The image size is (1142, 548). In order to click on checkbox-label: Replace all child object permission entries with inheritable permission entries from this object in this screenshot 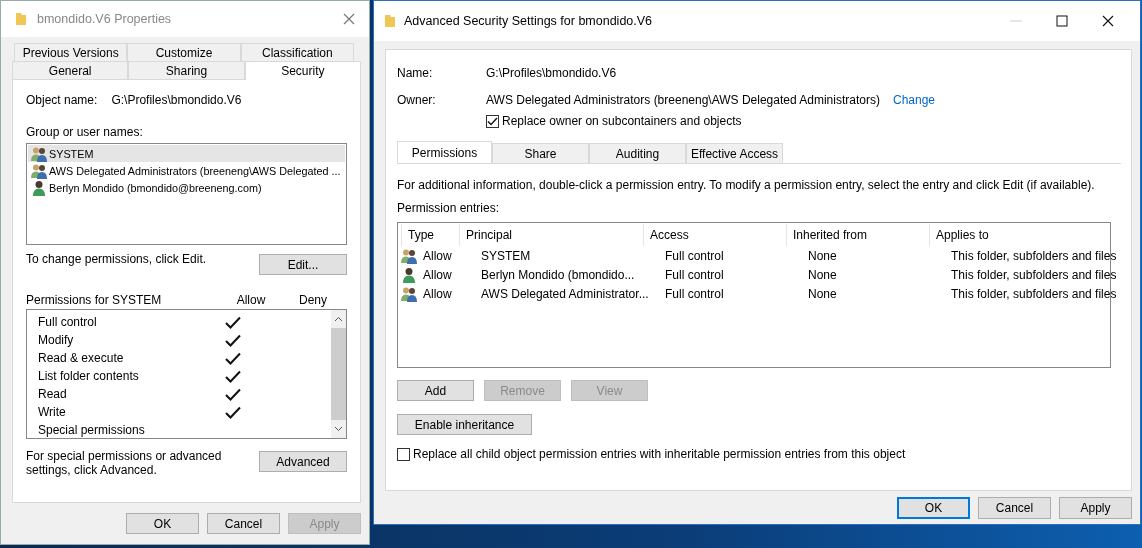, I will do `click(659, 454)`.